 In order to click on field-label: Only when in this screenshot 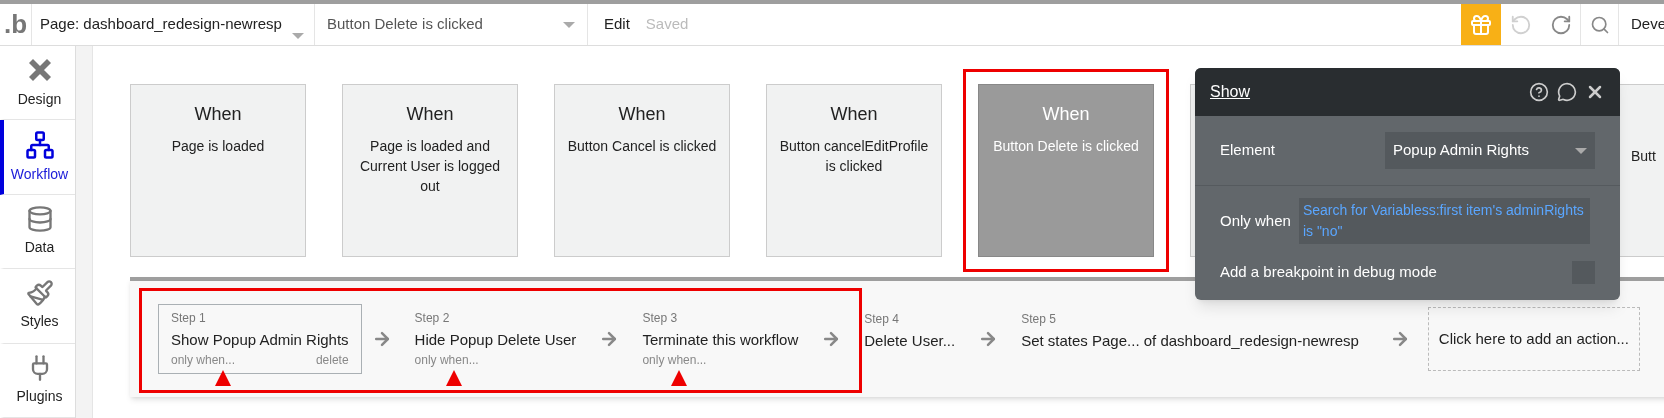, I will do `click(1255, 220)`.